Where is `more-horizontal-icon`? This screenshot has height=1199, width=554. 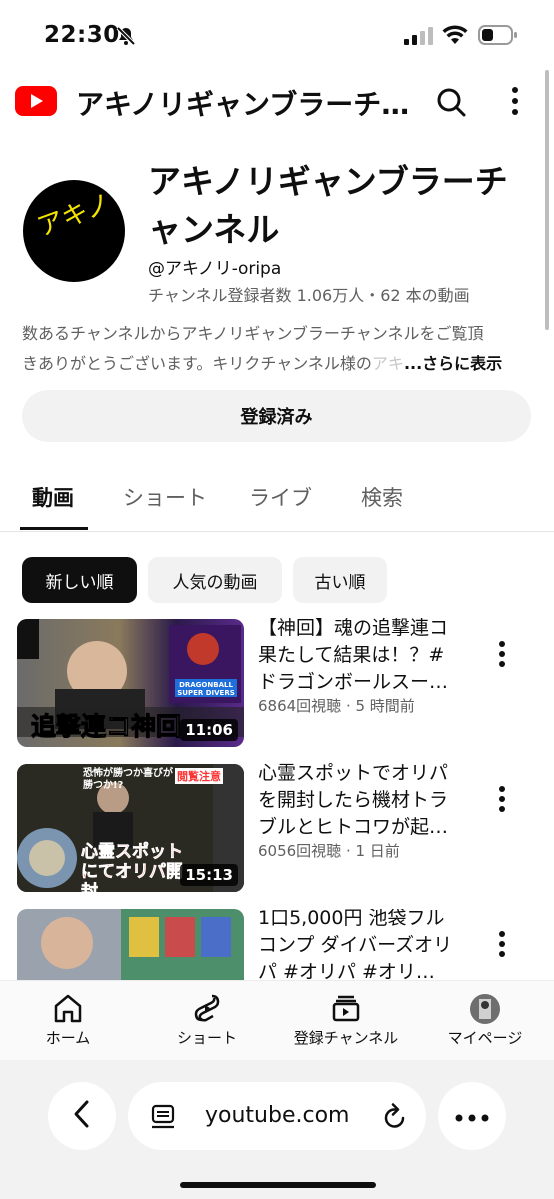
more-horizontal-icon is located at coordinates (472, 1116).